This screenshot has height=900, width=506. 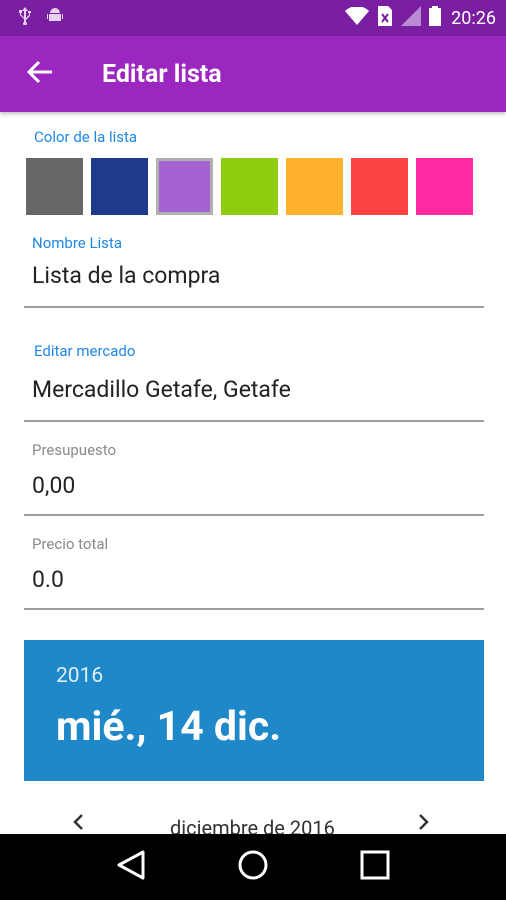 What do you see at coordinates (119, 186) in the screenshot?
I see `color-swatch-navy` at bounding box center [119, 186].